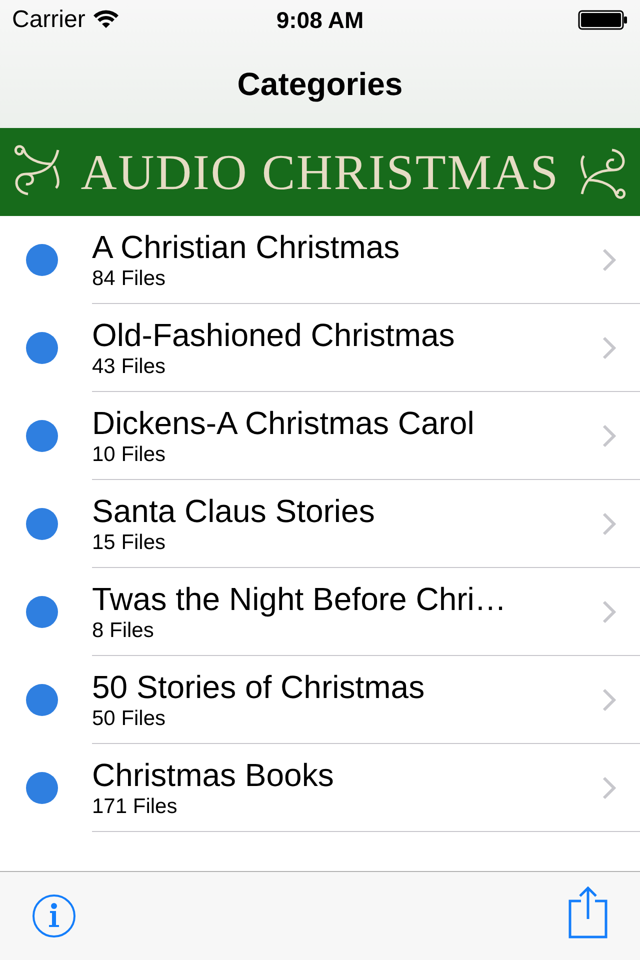 The height and width of the screenshot is (960, 640). What do you see at coordinates (274, 335) in the screenshot?
I see `category-title: Old-Fashioned Christmas` at bounding box center [274, 335].